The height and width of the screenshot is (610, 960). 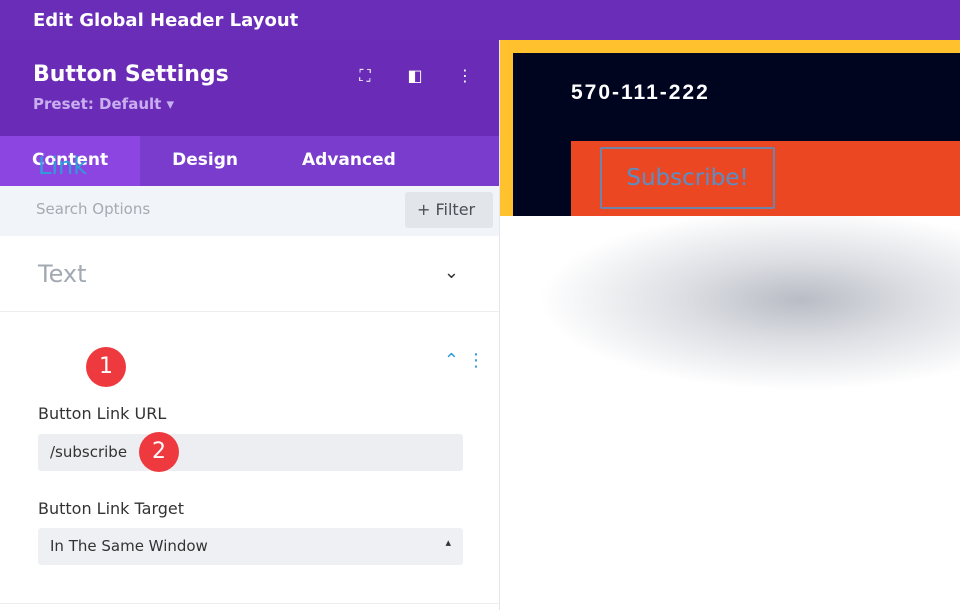 What do you see at coordinates (249, 104) in the screenshot?
I see `preset-dropdown: Preset: Default ▾` at bounding box center [249, 104].